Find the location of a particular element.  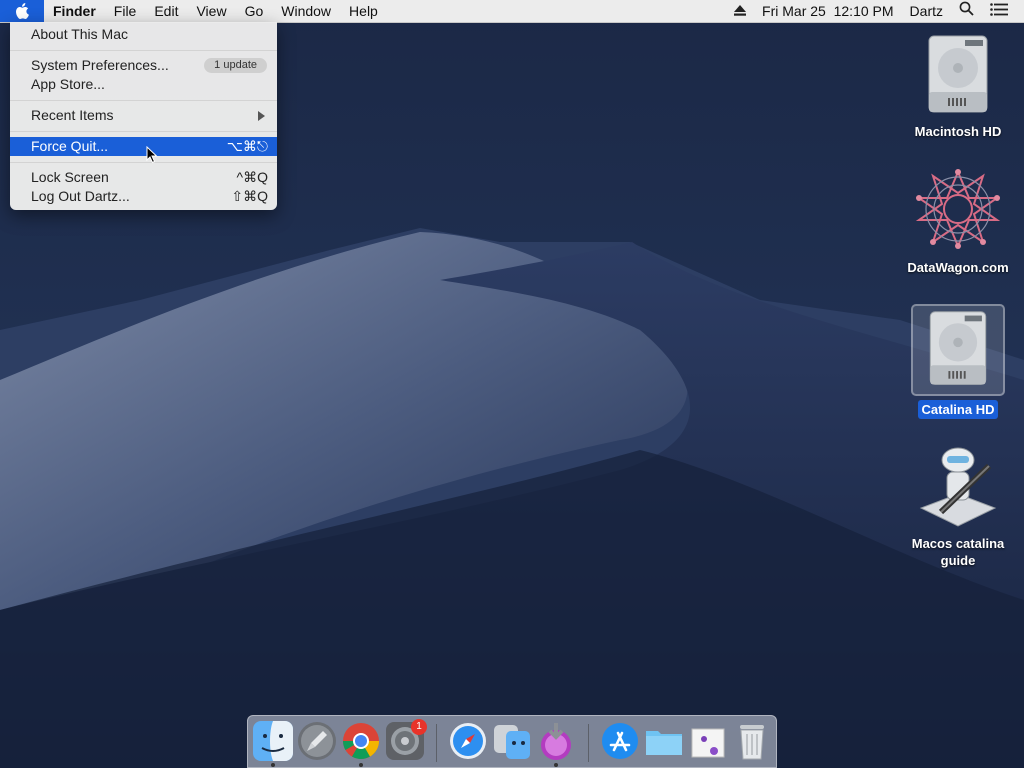

app-store-icon is located at coordinates (620, 741).